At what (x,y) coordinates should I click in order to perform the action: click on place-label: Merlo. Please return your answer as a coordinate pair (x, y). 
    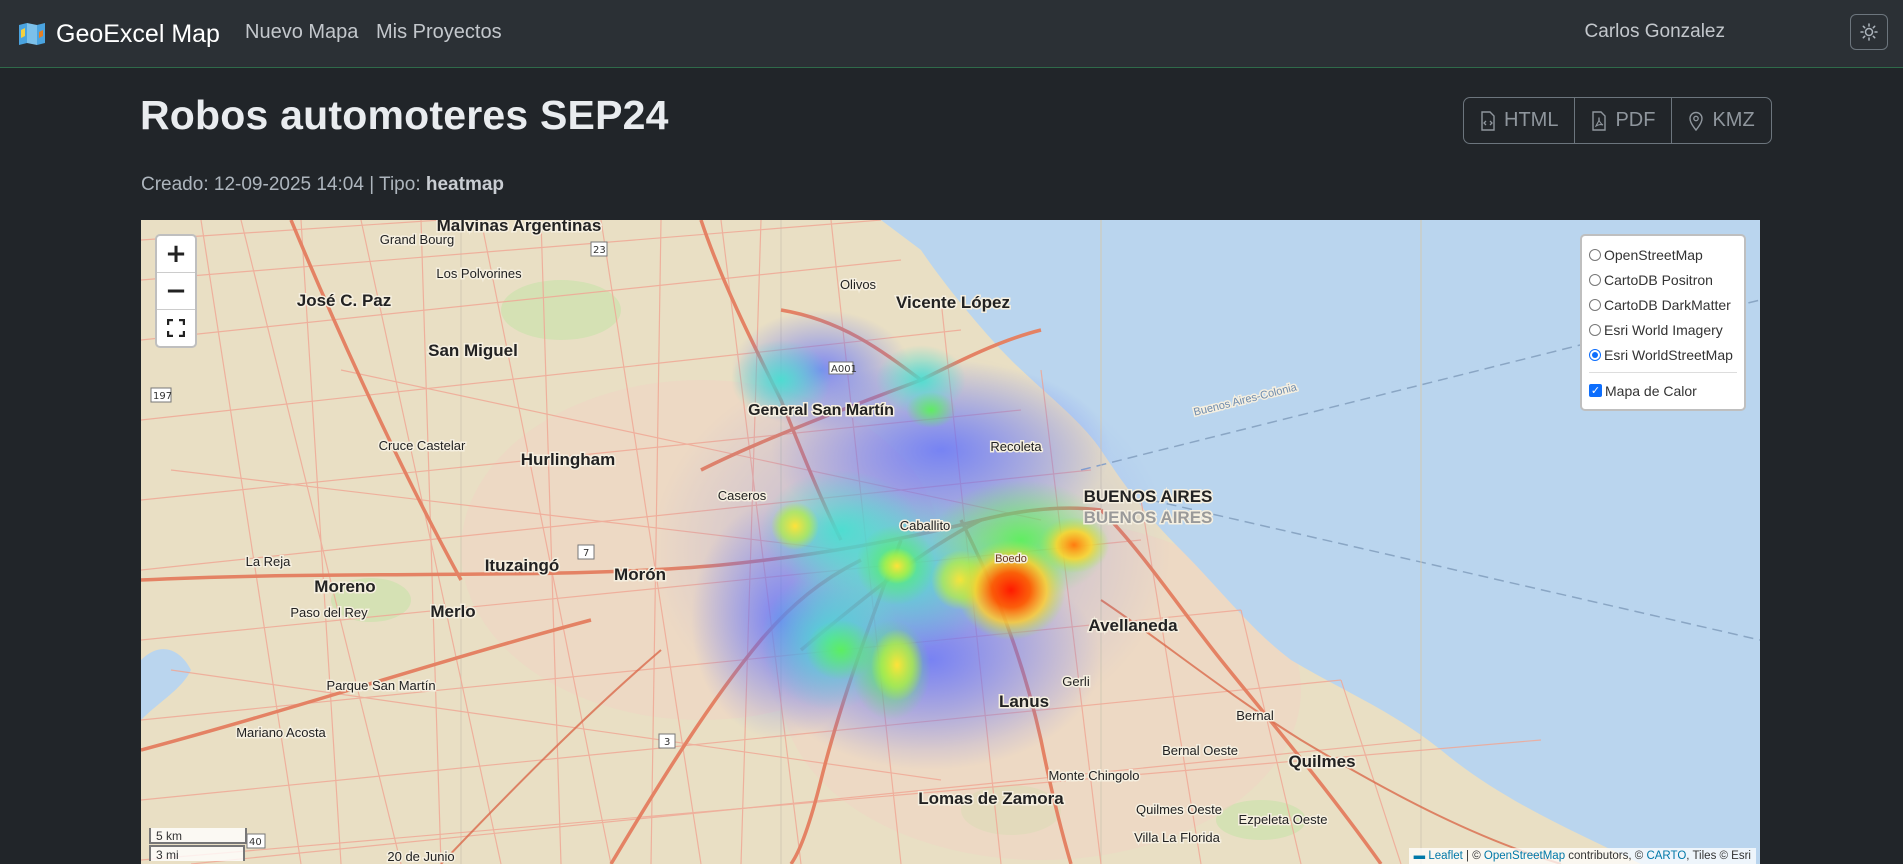
    Looking at the image, I should click on (452, 611).